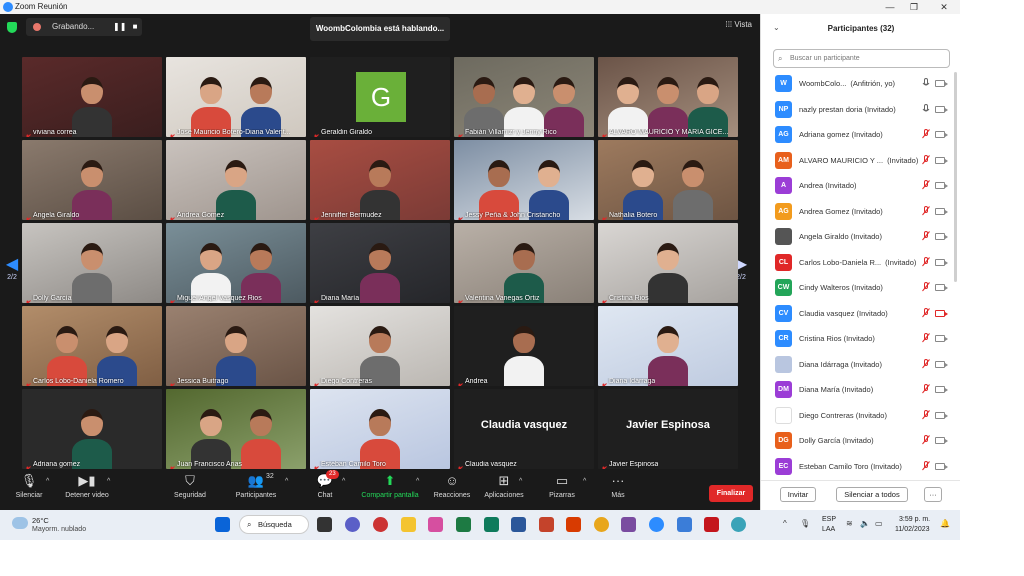  Describe the element at coordinates (236, 429) in the screenshot. I see `video-tile: Juan Francisco Arias` at that location.